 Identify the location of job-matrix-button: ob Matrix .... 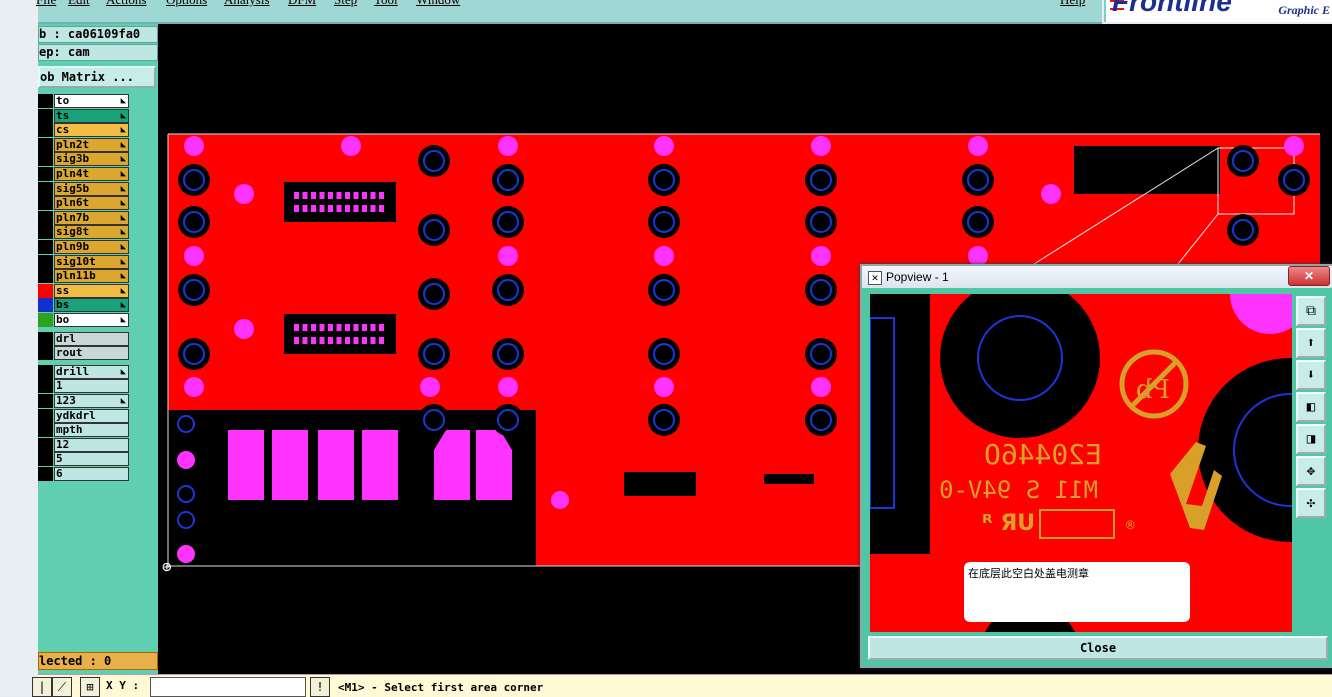
(97, 77).